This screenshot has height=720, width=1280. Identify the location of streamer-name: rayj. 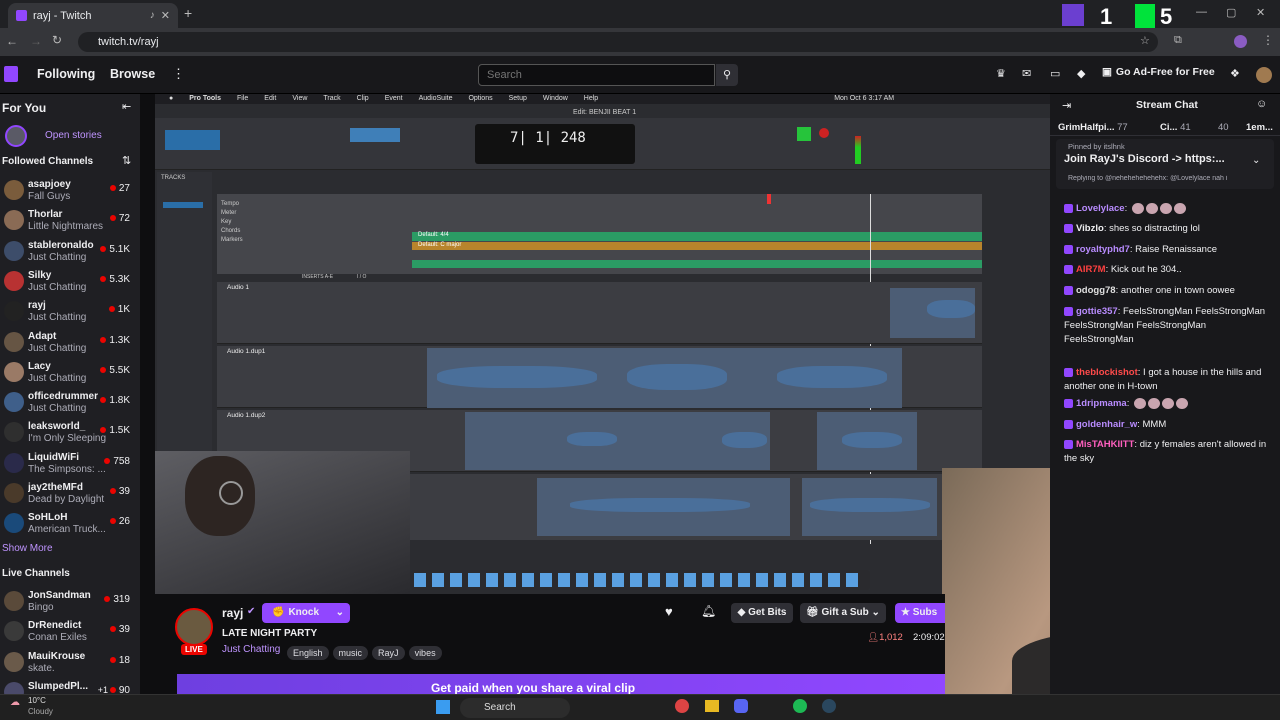
(232, 613).